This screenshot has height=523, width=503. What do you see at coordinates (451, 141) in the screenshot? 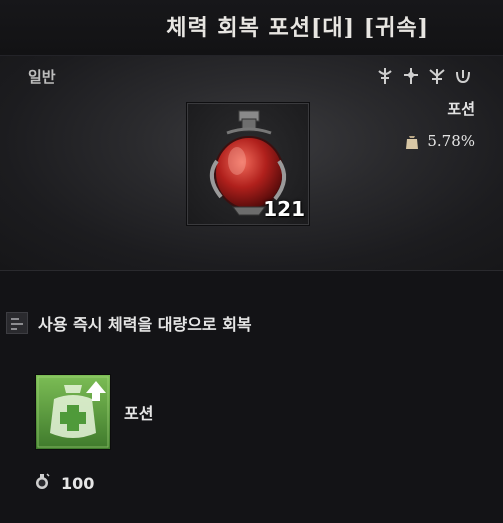
I see `weight-value: 5.78%` at bounding box center [451, 141].